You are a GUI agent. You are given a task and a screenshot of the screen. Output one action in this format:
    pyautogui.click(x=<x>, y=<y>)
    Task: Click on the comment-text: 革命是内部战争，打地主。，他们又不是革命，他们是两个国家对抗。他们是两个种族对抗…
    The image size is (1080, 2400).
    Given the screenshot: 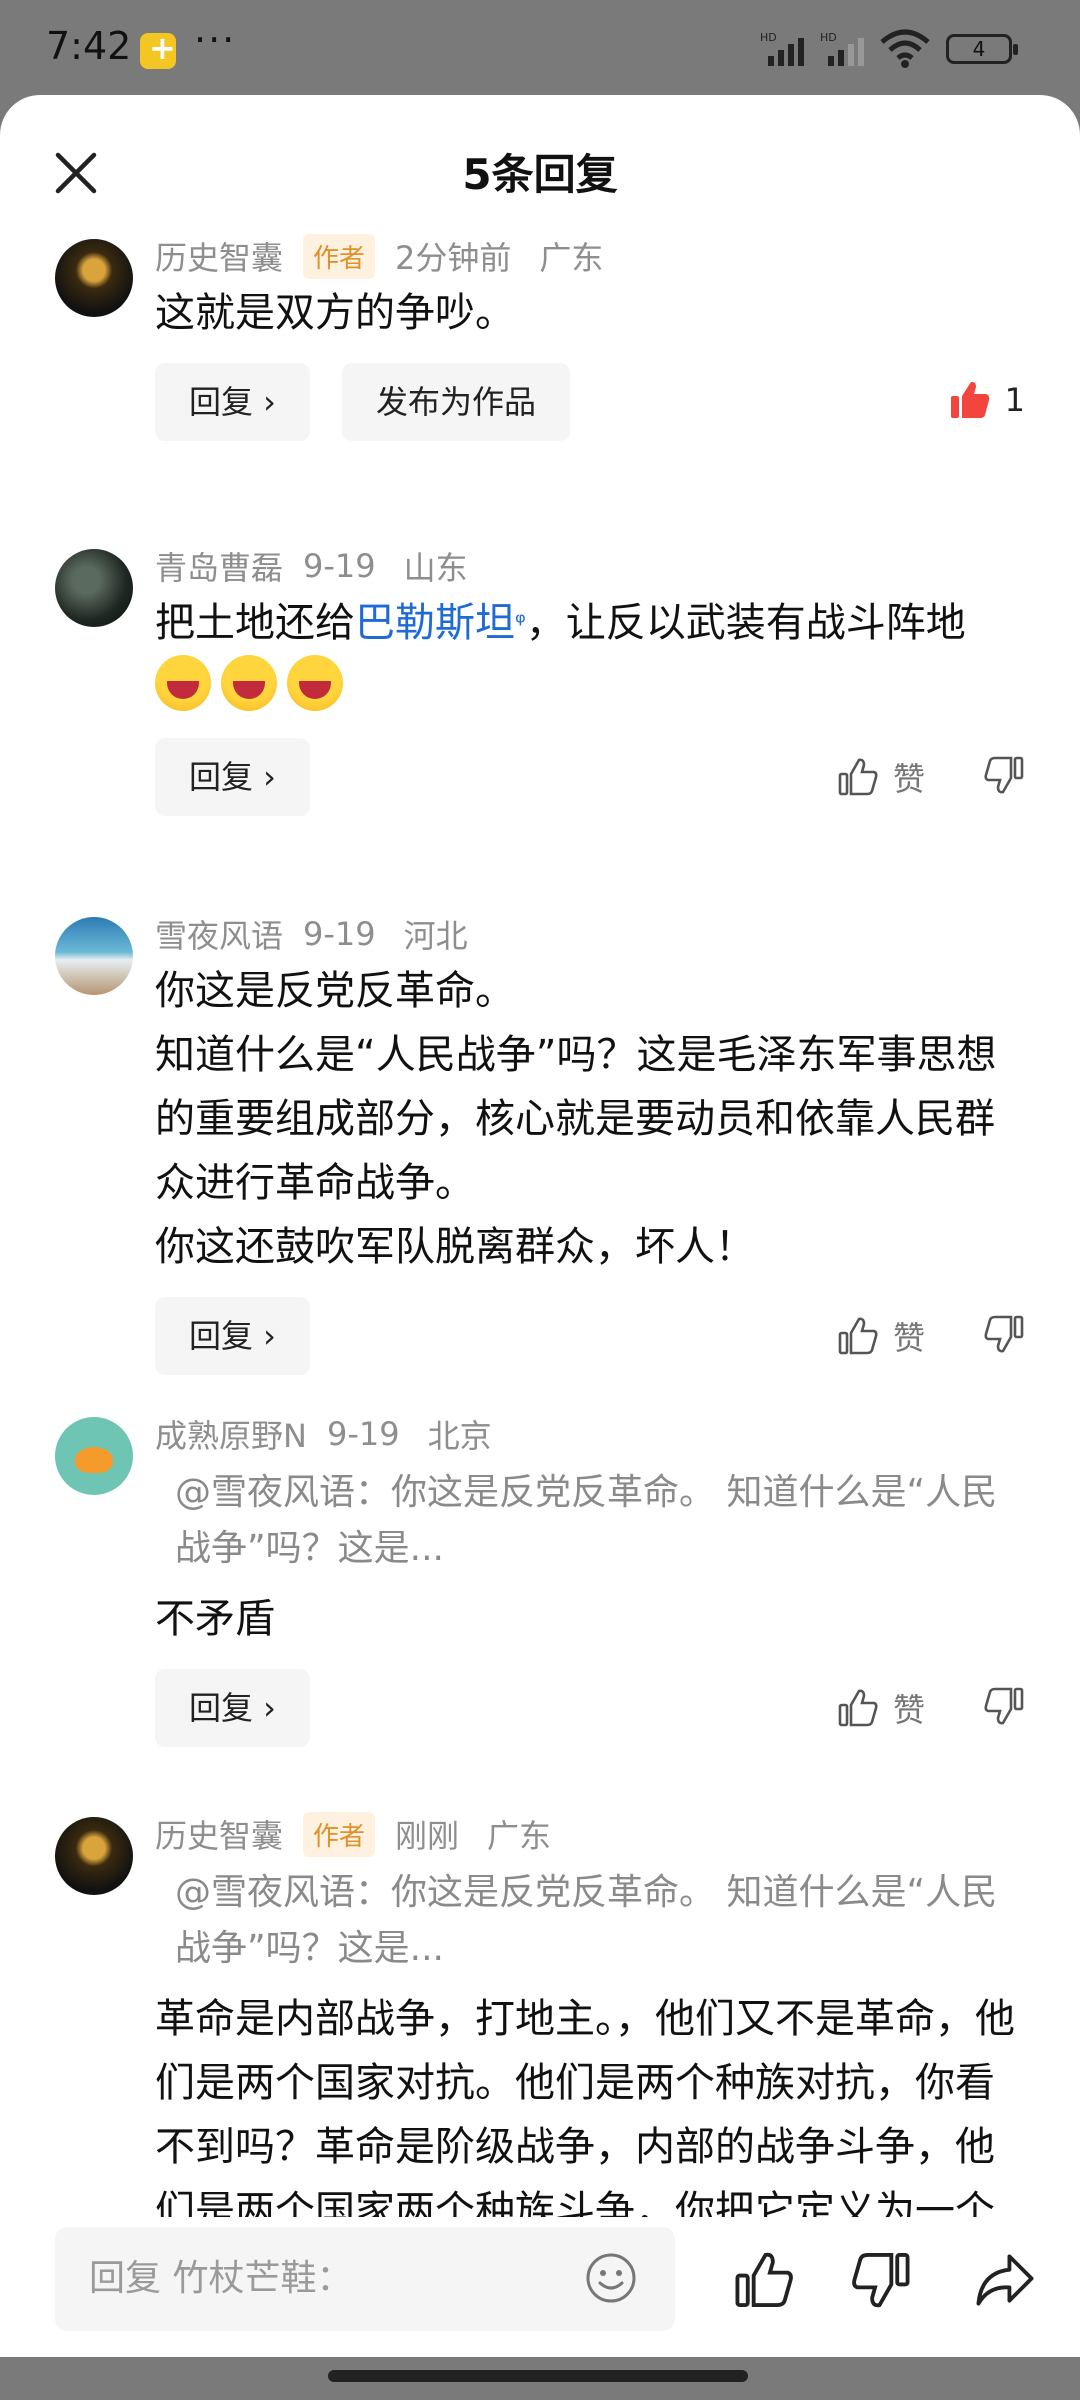 What is the action you would take?
    pyautogui.click(x=585, y=2110)
    